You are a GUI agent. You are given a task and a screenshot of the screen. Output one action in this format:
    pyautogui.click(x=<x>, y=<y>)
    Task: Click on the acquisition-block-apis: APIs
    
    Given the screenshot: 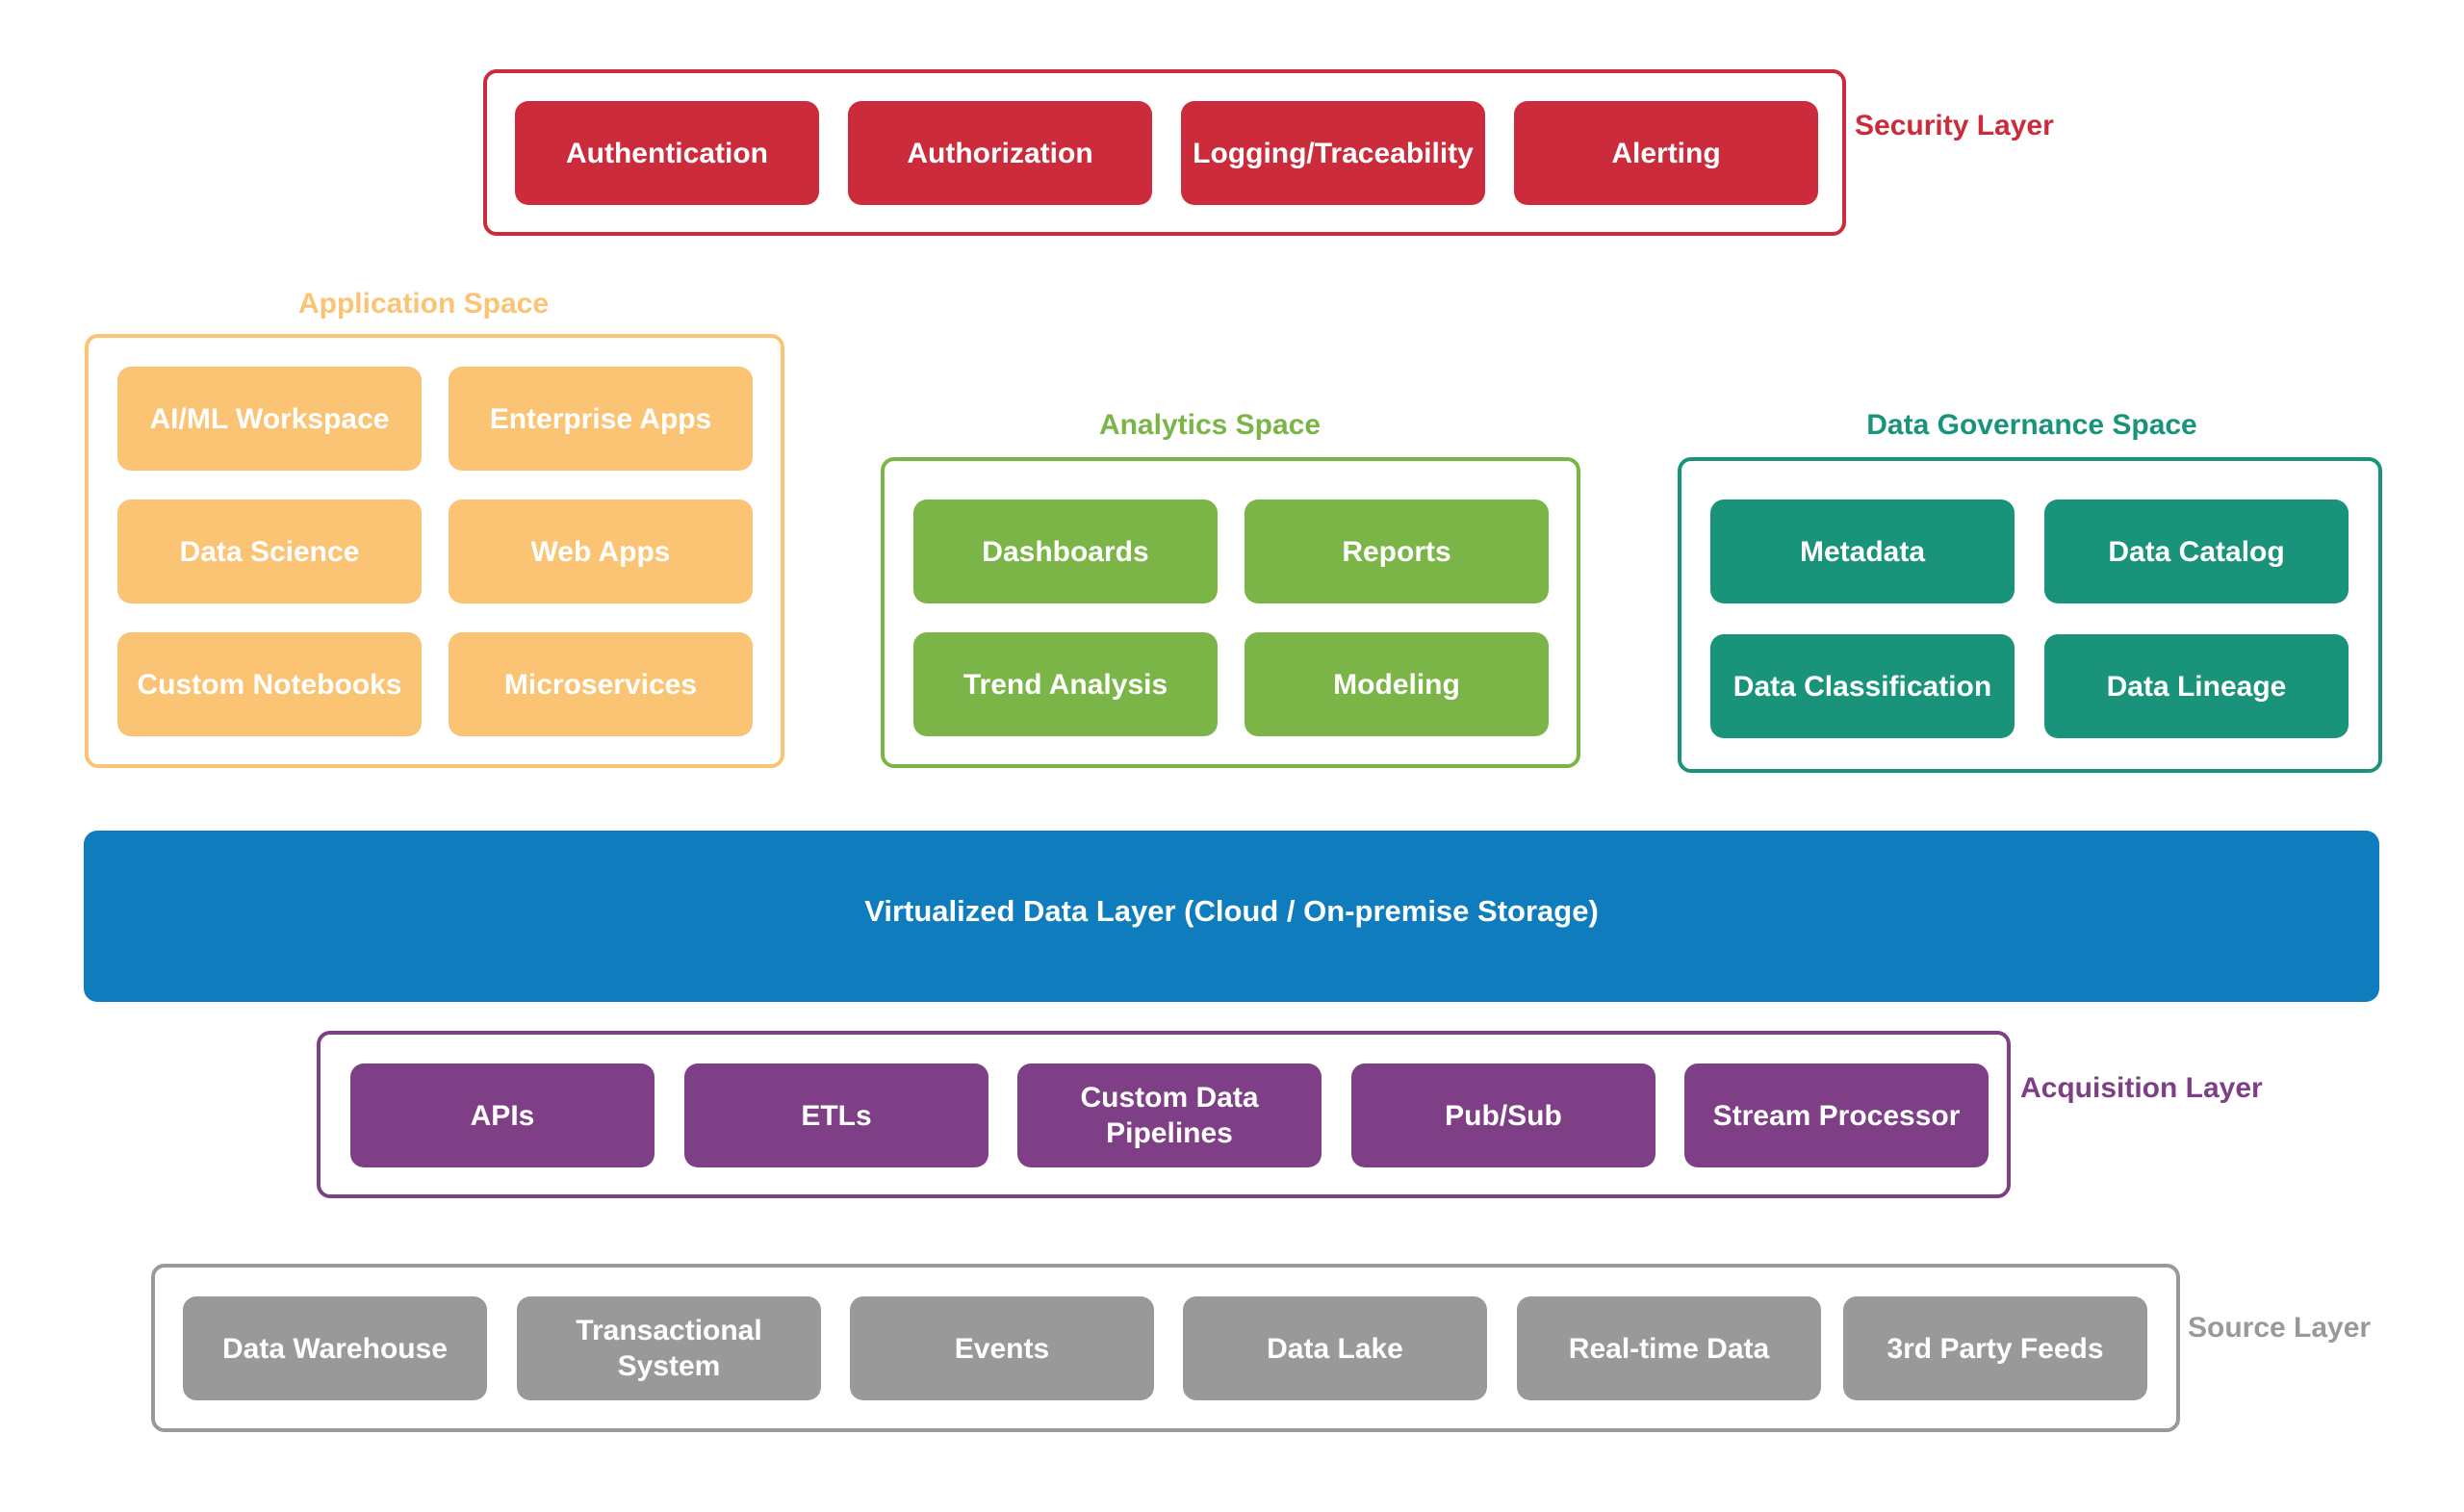 What is the action you would take?
    pyautogui.click(x=502, y=1115)
    